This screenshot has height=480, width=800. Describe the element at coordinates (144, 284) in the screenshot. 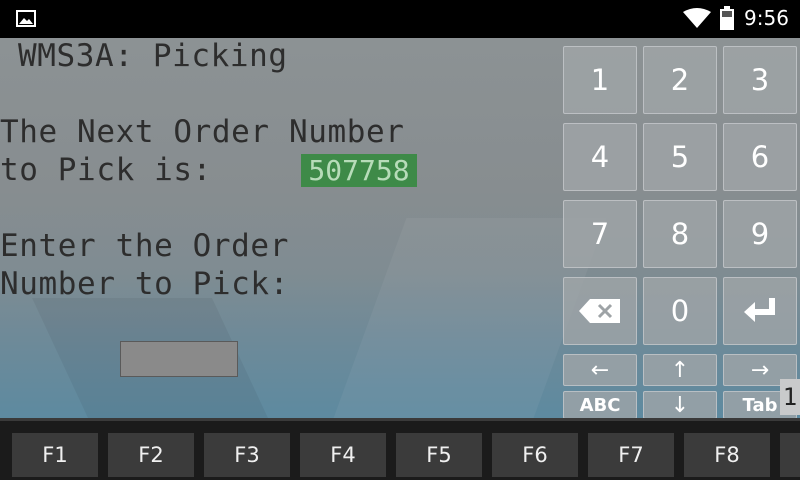

I see `prompt-enter-order-line2: Number to Pick:` at that location.